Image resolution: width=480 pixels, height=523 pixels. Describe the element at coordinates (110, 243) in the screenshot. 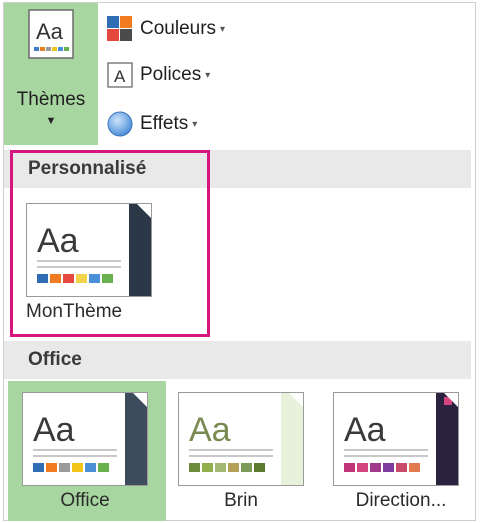

I see `custom-theme-highlight` at that location.